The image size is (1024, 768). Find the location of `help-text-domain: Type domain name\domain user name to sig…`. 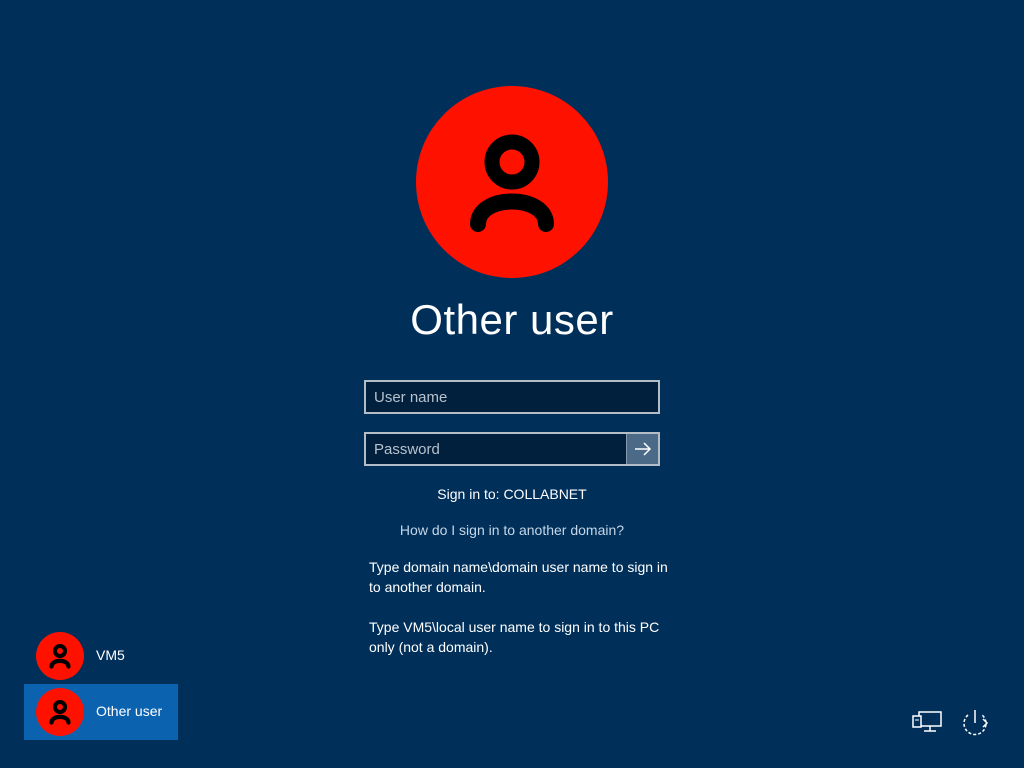

help-text-domain: Type domain name\domain user name to sig… is located at coordinates (518, 577).